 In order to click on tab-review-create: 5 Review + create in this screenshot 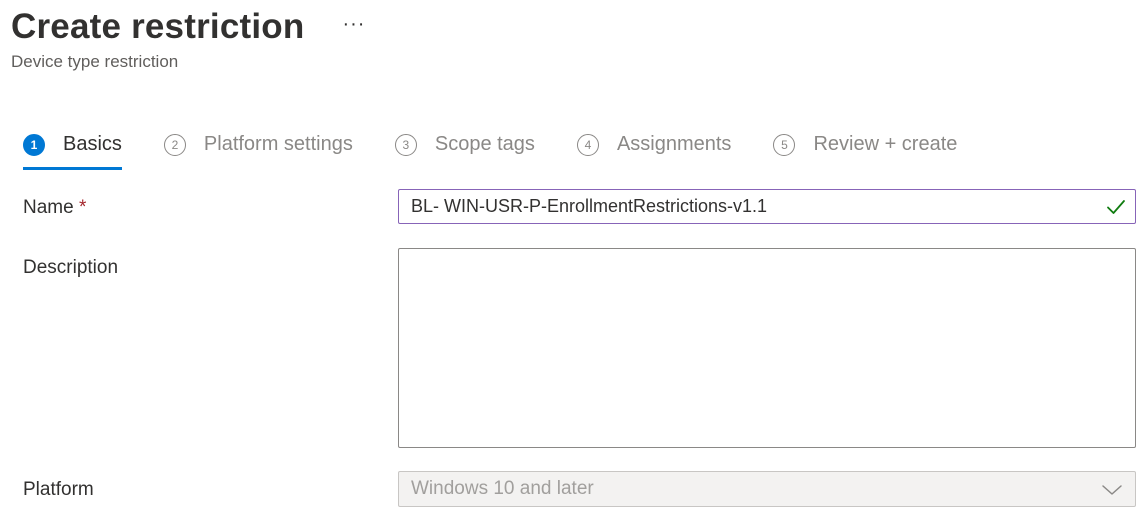, I will do `click(865, 144)`.